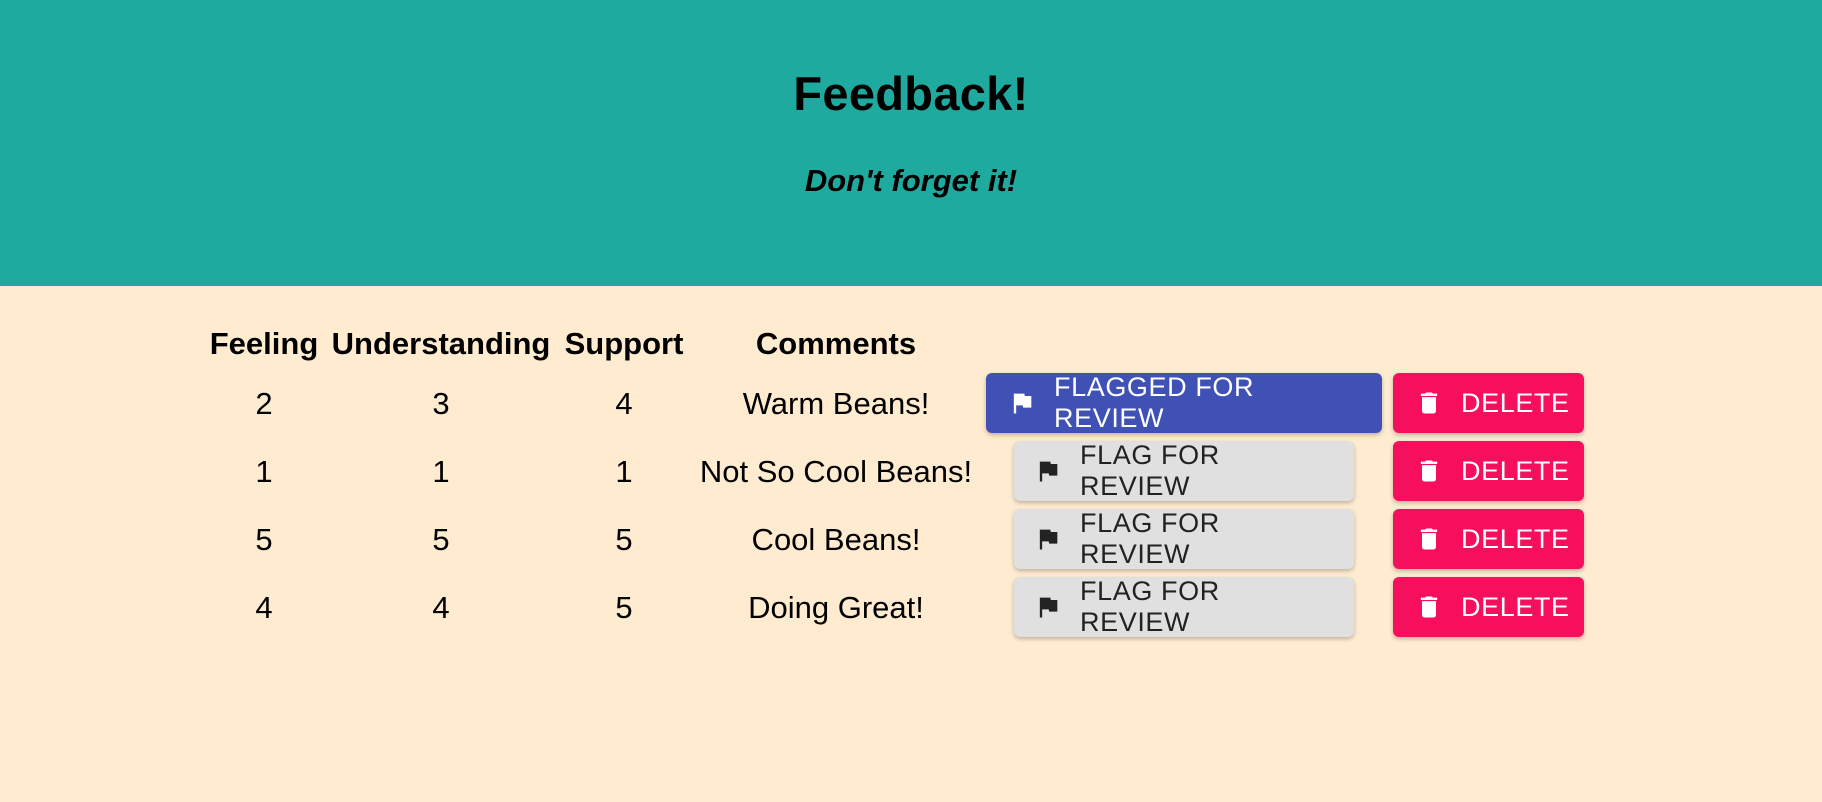 The height and width of the screenshot is (802, 1822). I want to click on page-subtitle: Don't forget it!, so click(911, 180).